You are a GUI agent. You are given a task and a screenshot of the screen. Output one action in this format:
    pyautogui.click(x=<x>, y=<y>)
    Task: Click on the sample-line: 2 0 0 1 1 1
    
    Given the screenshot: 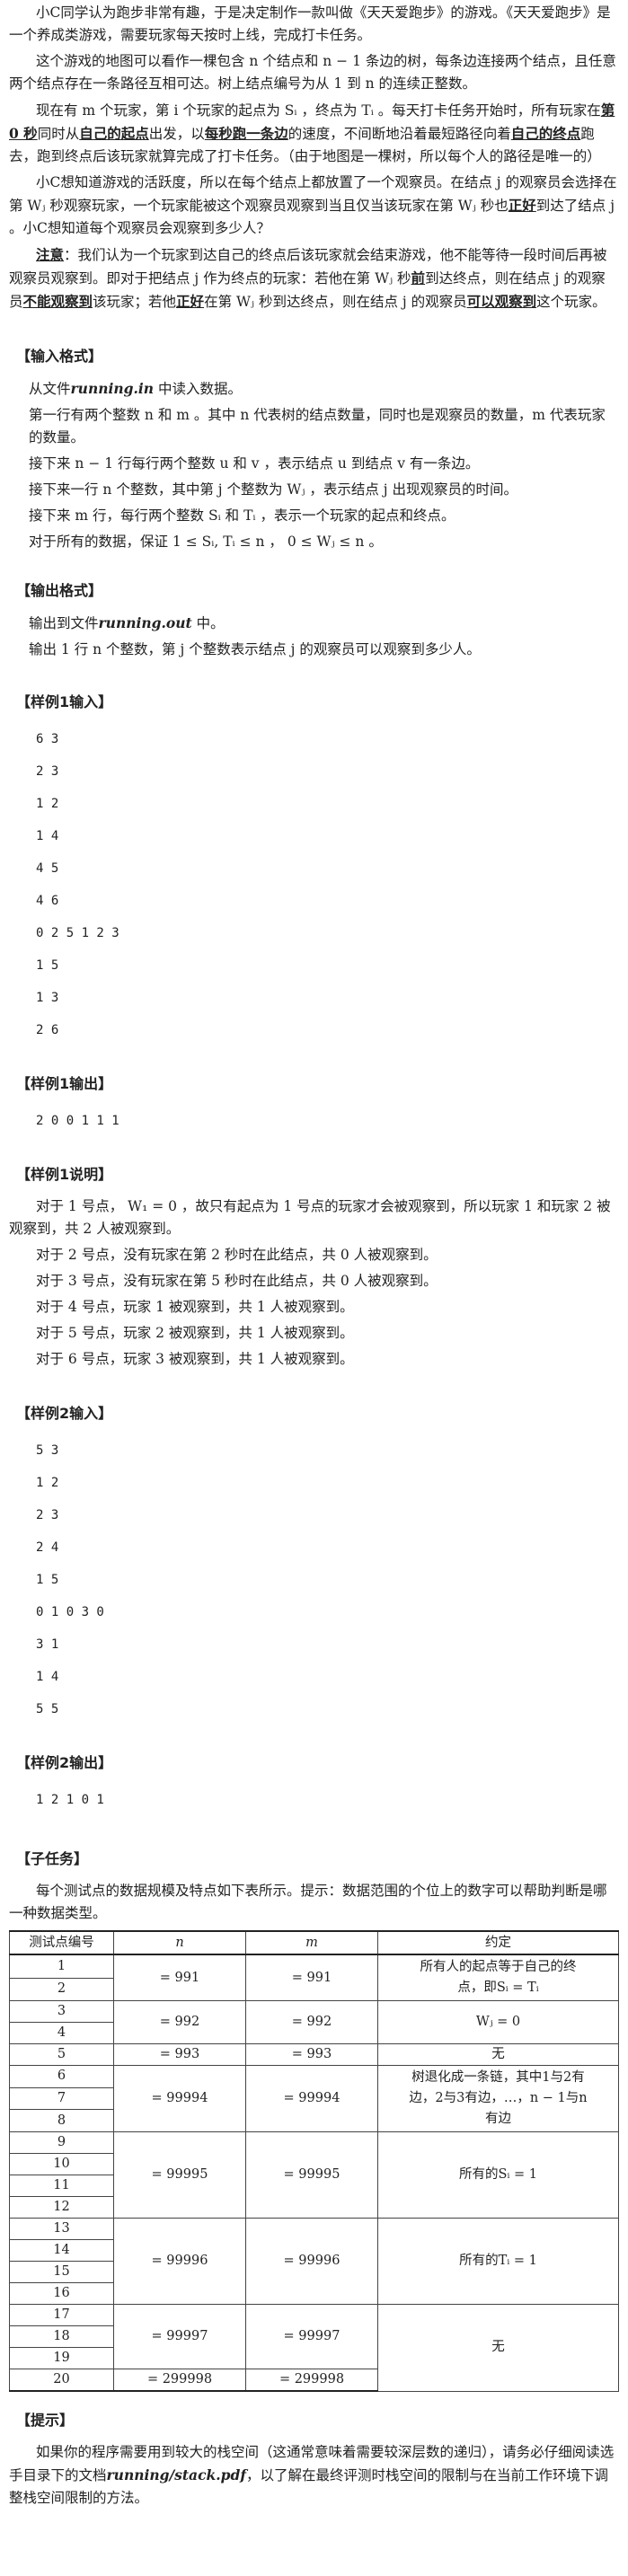 What is the action you would take?
    pyautogui.click(x=77, y=1121)
    